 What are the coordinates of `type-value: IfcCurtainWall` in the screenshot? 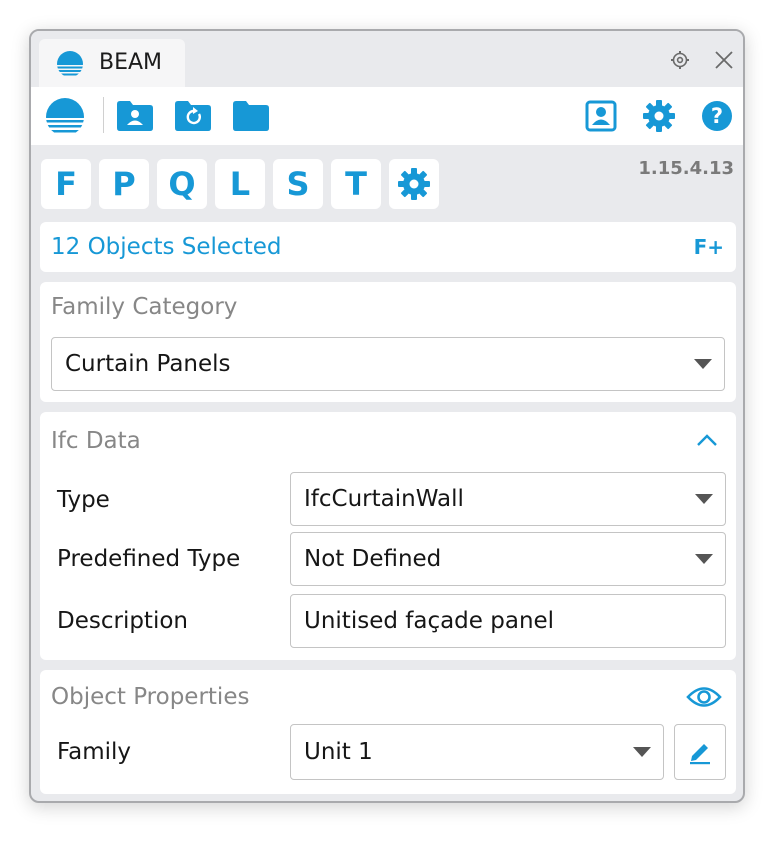 It's located at (384, 499).